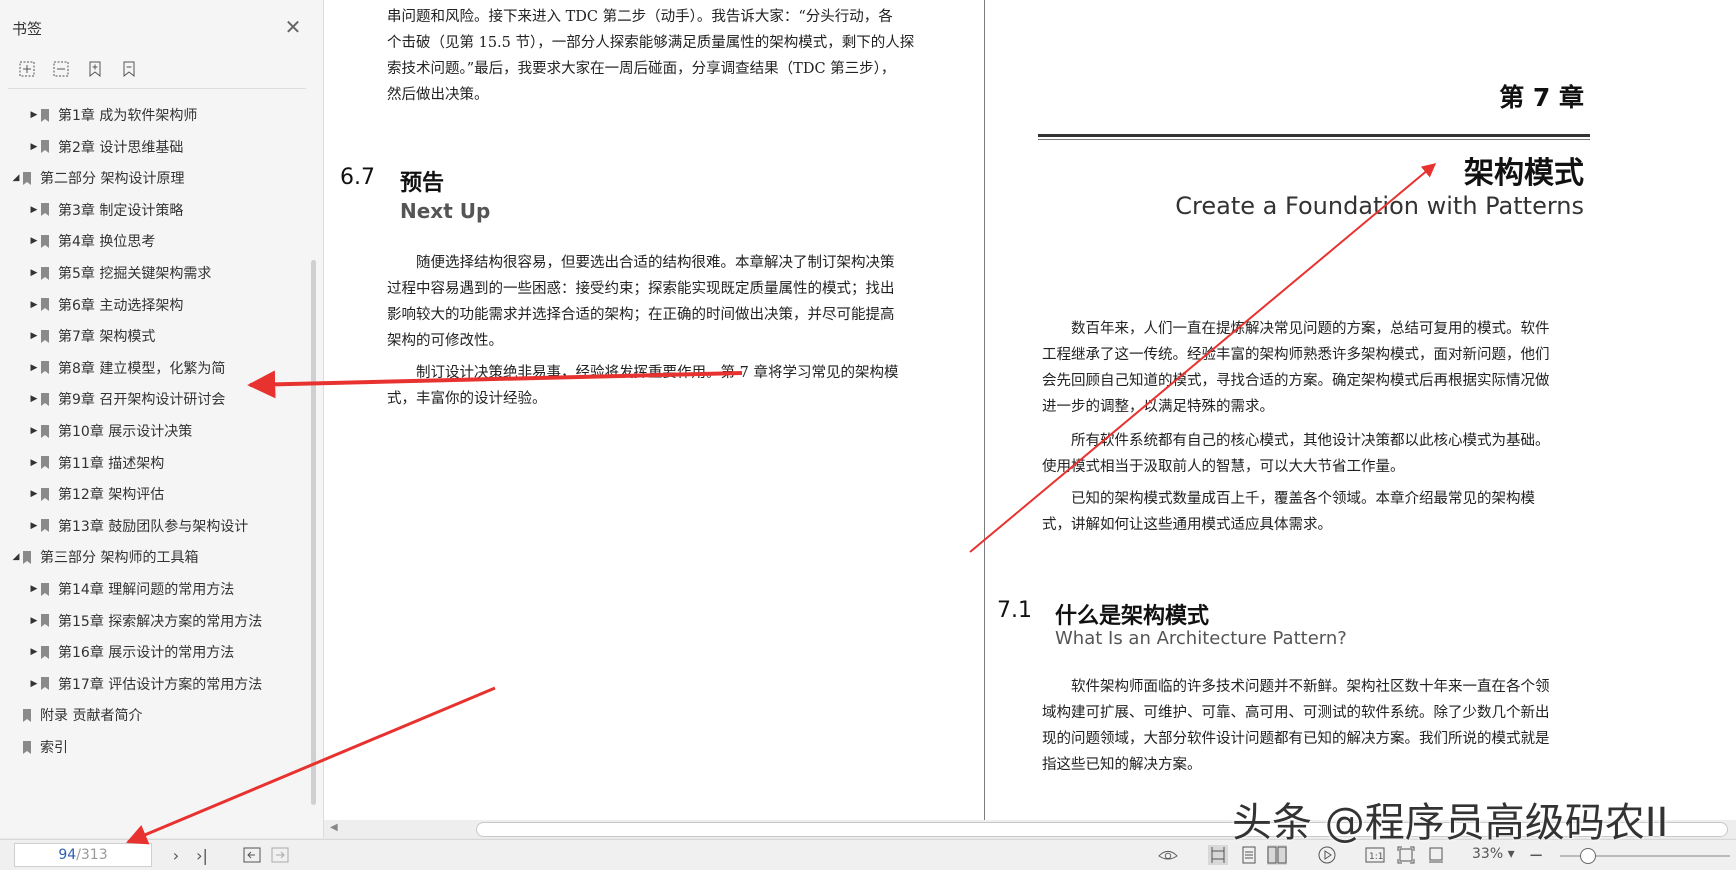  Describe the element at coordinates (1488, 854) in the screenshot. I see `zoom-value: 33%` at that location.